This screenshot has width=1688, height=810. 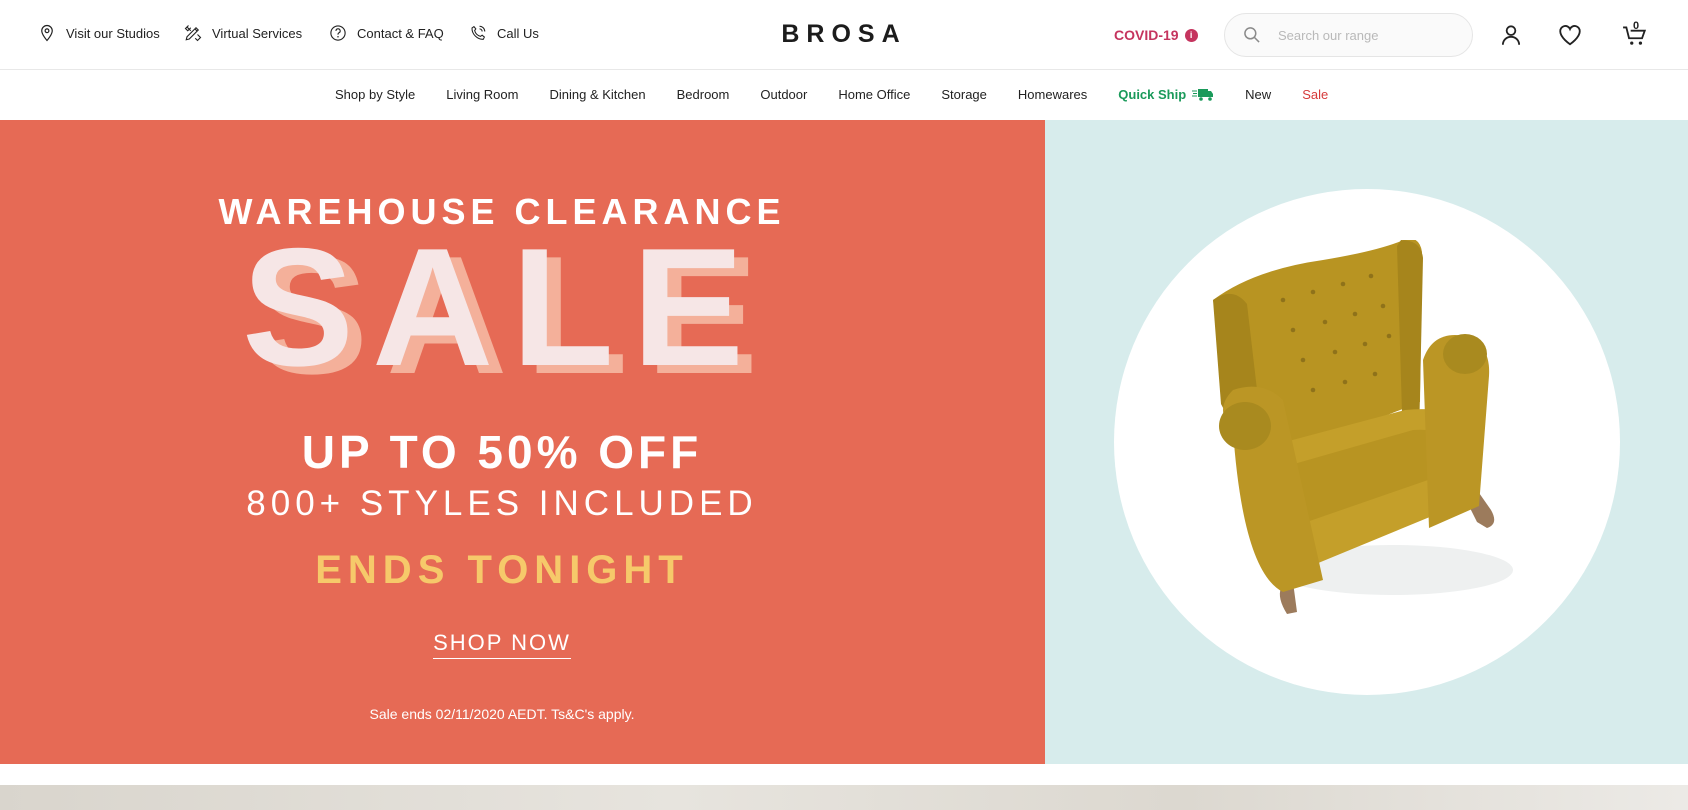 I want to click on nav-living-room: Living Room, so click(x=482, y=94).